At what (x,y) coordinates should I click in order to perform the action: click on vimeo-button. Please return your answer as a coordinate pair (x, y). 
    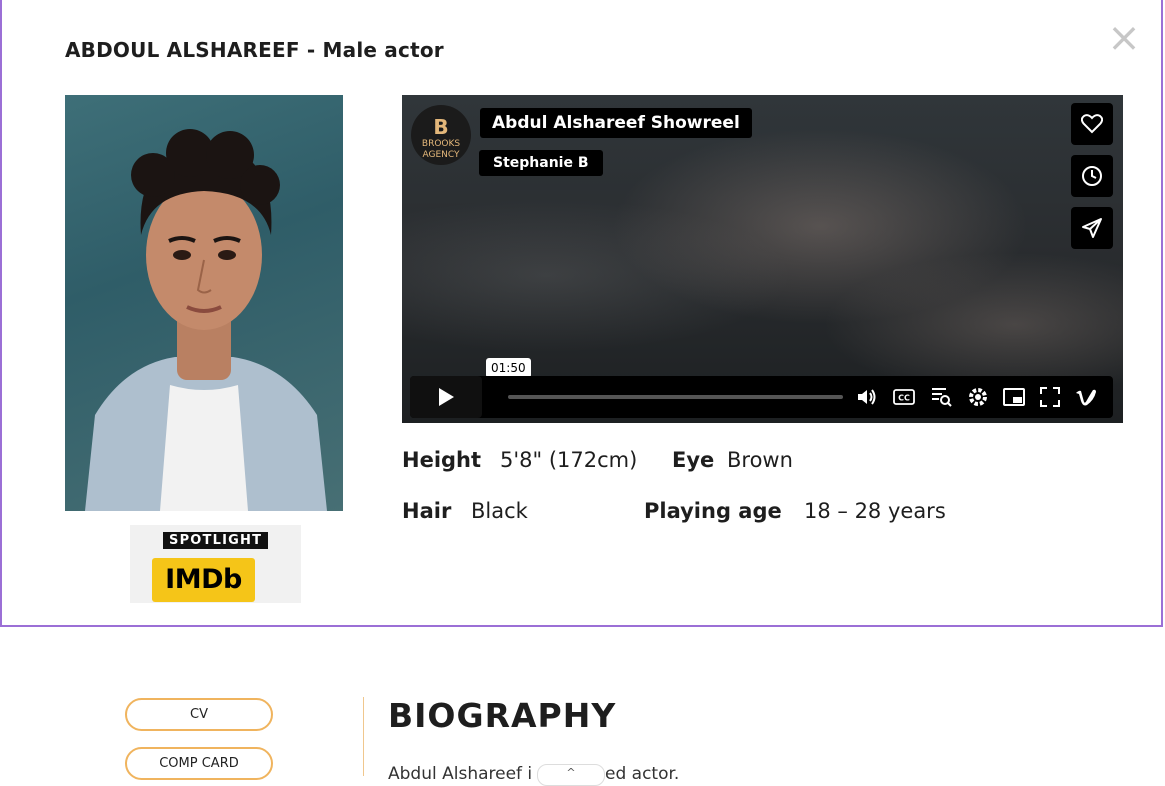
    Looking at the image, I should click on (1086, 397).